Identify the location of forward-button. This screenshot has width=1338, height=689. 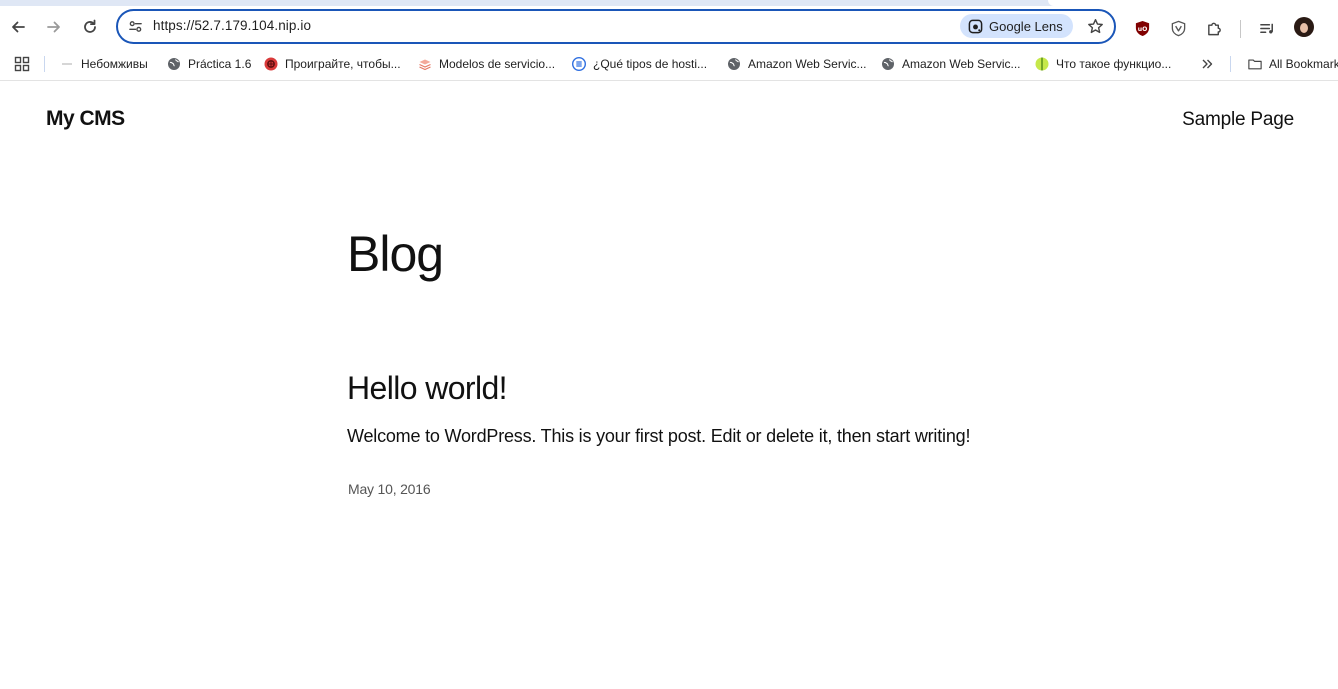
(54, 27).